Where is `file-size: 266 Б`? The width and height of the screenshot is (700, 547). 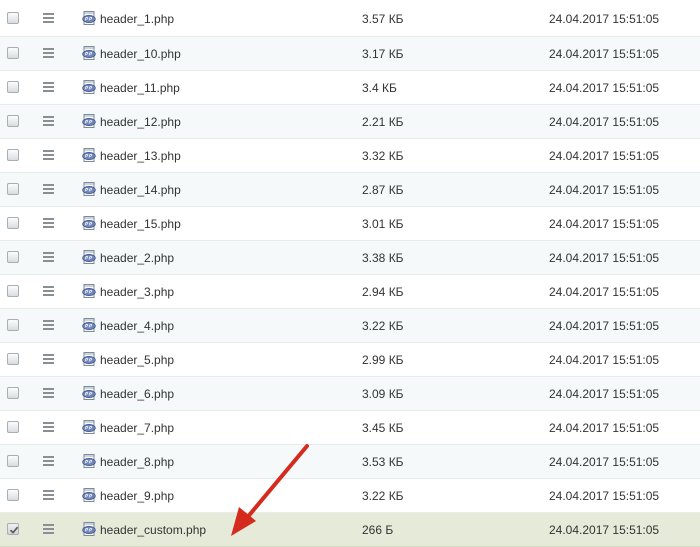 file-size: 266 Б is located at coordinates (378, 530).